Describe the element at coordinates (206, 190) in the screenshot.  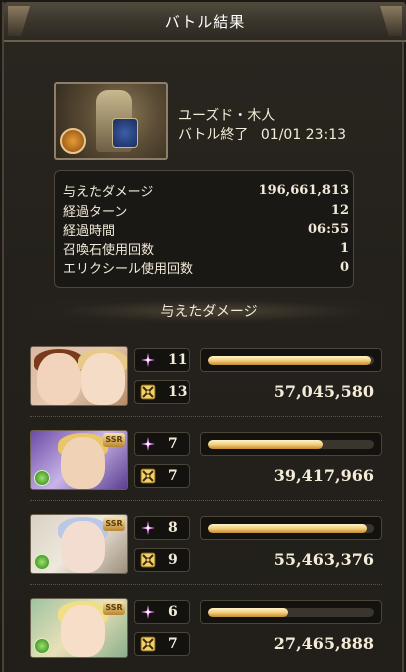
I see `stat-row-damage: 与えたダメージ 196,661,813` at that location.